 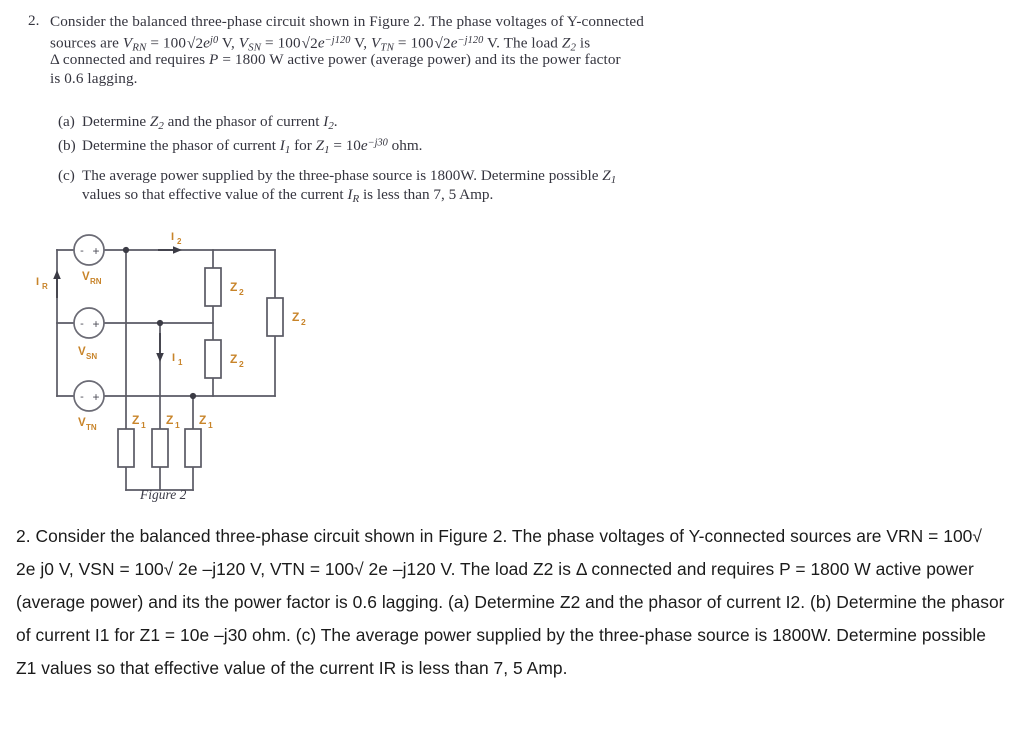 What do you see at coordinates (82, 352) in the screenshot?
I see `source-vsn-label: V` at bounding box center [82, 352].